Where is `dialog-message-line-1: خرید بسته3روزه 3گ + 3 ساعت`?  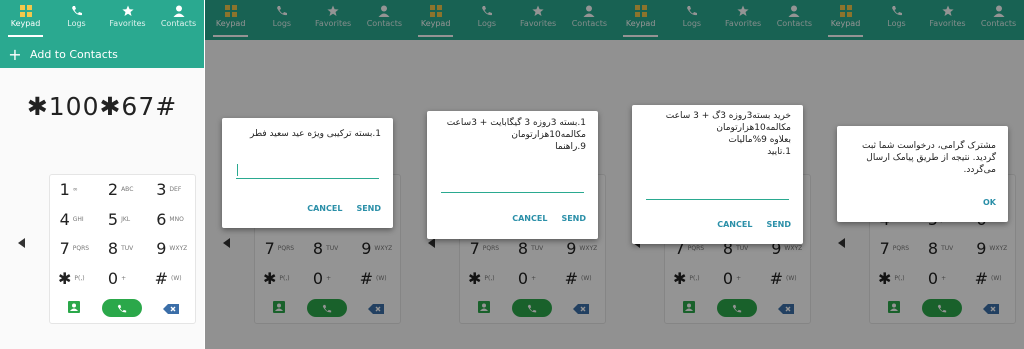 dialog-message-line-1: خرید بسته3روزه 3گ + 3 ساعت is located at coordinates (728, 116).